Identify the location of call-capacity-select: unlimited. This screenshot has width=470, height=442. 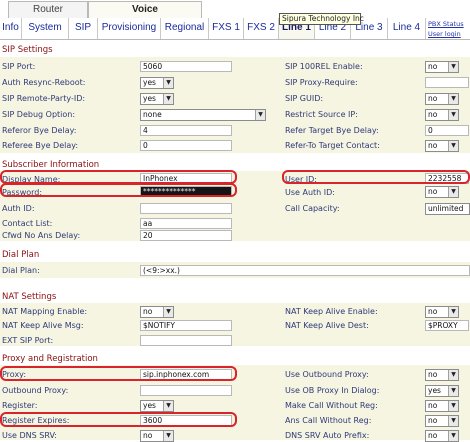
(447, 209).